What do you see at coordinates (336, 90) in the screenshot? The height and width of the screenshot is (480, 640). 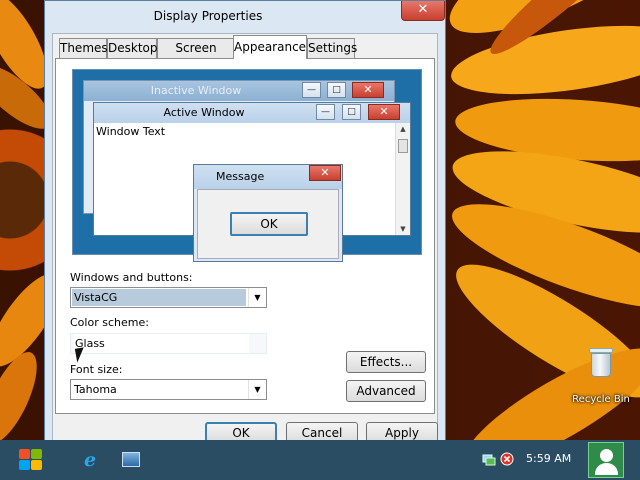 I see `inactive-maximize-icon: □` at bounding box center [336, 90].